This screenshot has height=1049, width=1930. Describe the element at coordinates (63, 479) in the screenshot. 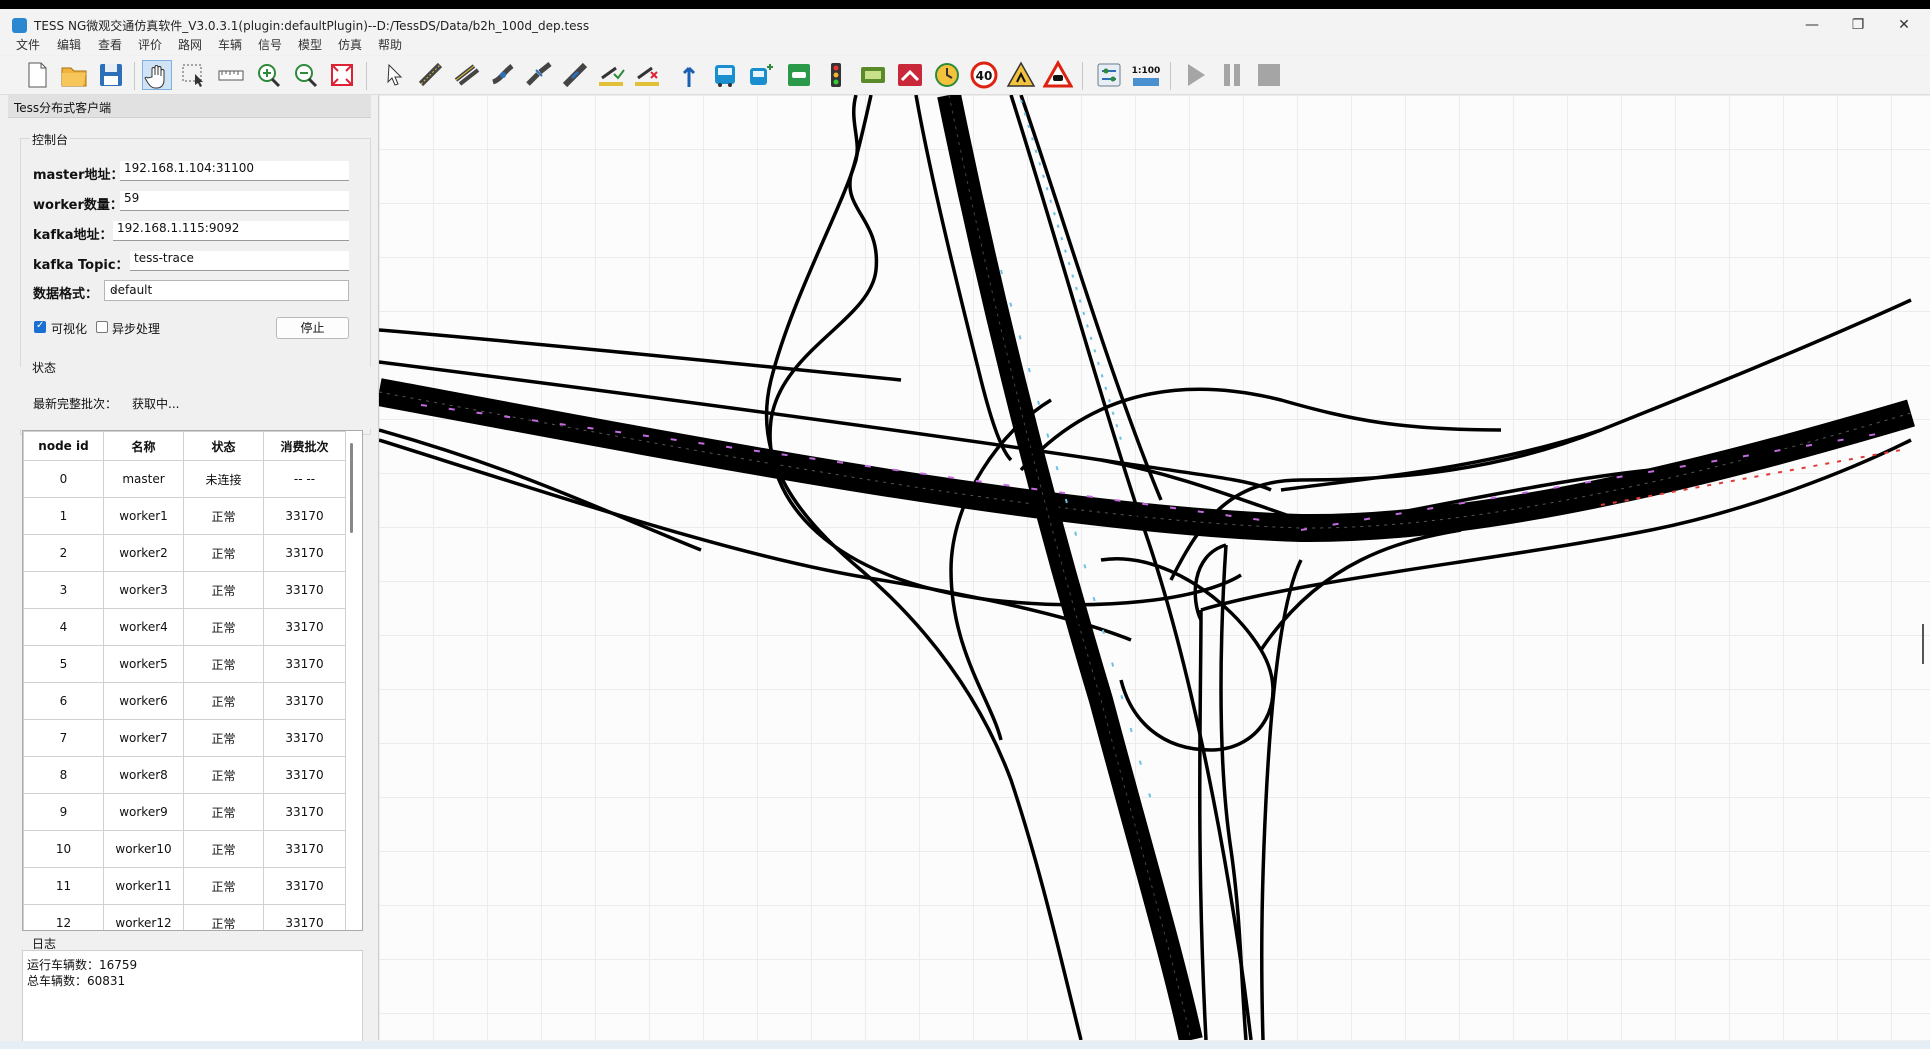

I see `table-cell: 0` at that location.